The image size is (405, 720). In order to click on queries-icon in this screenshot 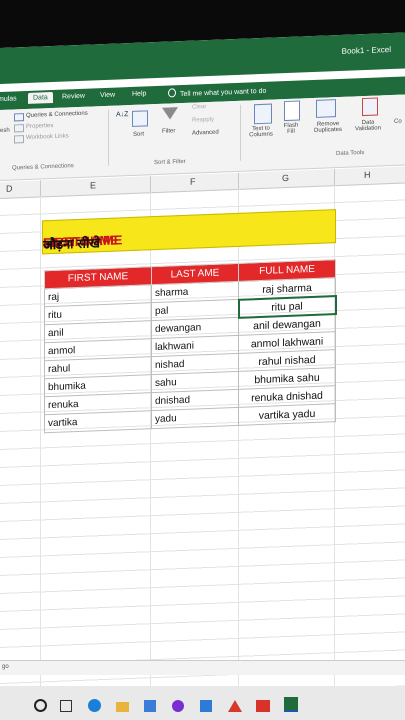, I will do `click(19, 117)`.